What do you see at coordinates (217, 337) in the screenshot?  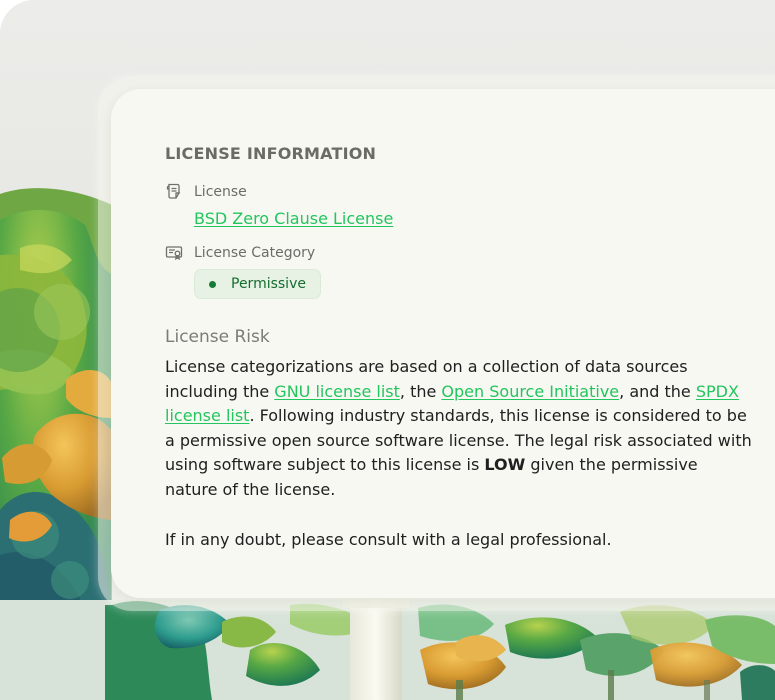 I see `license-risk-heading: License Risk` at bounding box center [217, 337].